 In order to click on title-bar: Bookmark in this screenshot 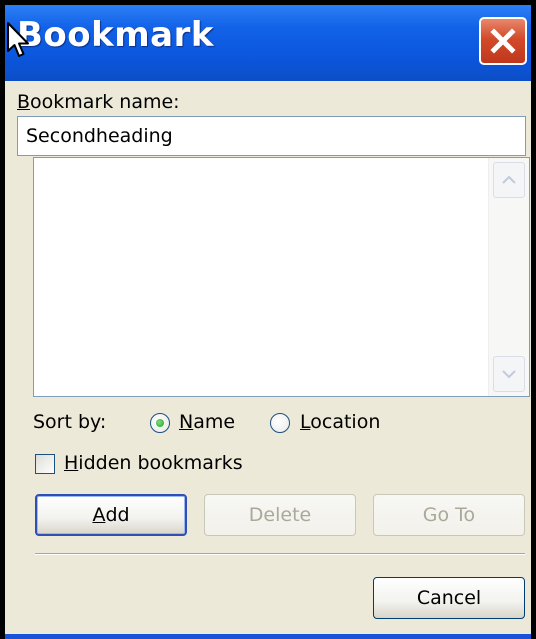, I will do `click(268, 43)`.